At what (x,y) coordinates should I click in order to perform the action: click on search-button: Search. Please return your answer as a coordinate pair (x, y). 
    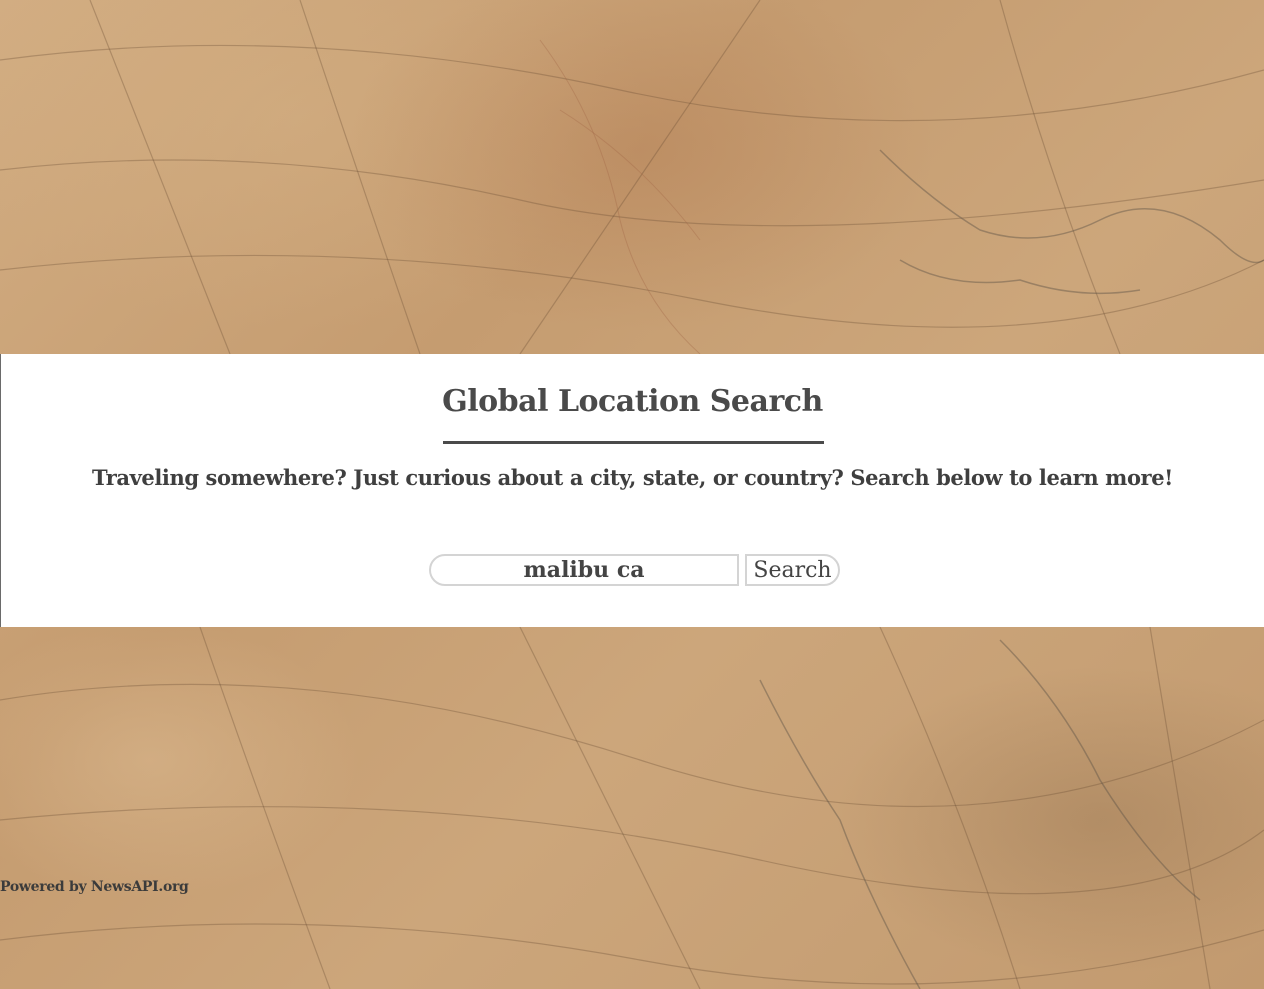
    Looking at the image, I should click on (792, 570).